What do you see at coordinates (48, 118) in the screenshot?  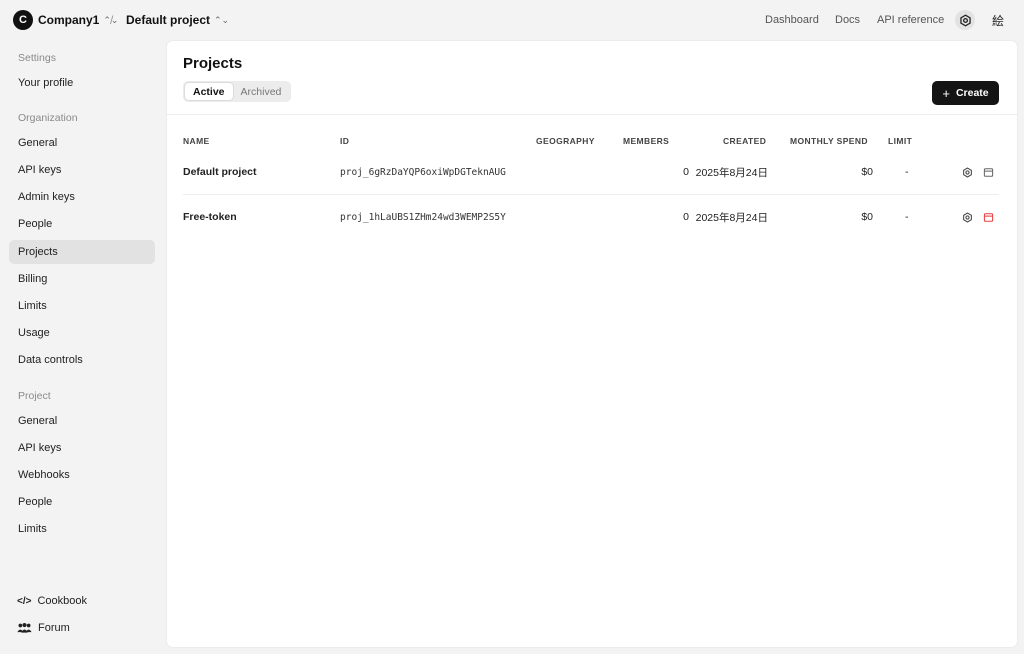 I see `sidebar-heading-organization: Organization` at bounding box center [48, 118].